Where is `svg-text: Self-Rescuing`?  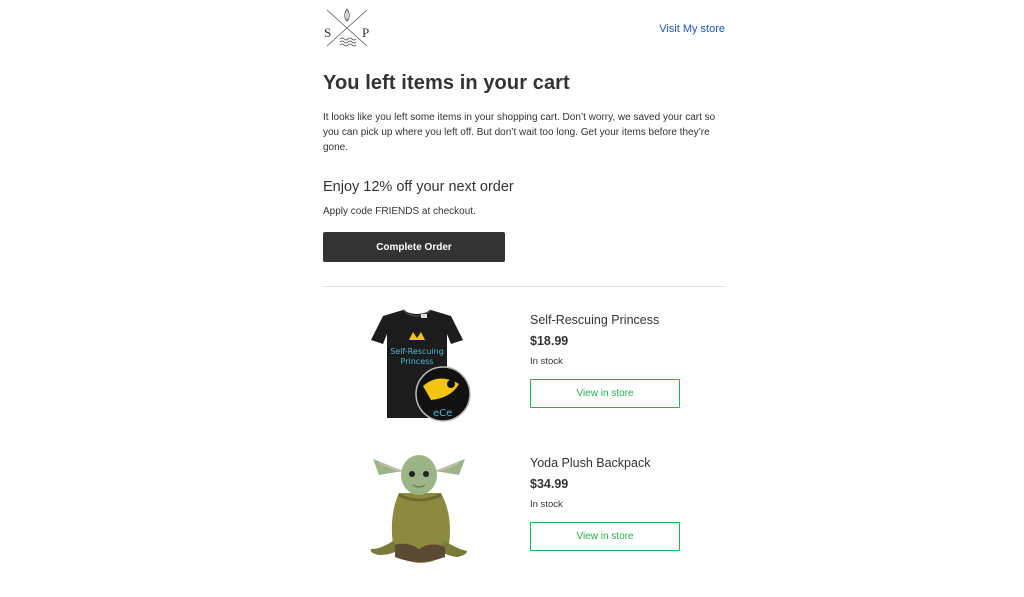
svg-text: Self-Rescuing is located at coordinates (417, 351).